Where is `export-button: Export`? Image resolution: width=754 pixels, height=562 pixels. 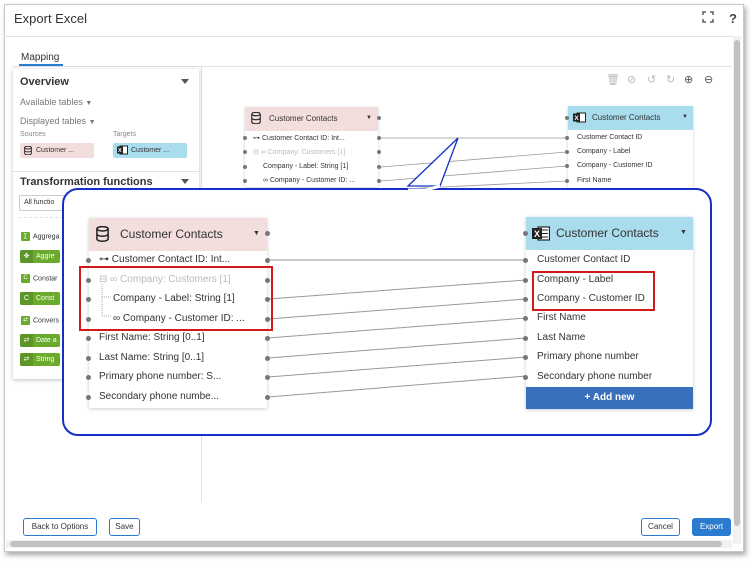 export-button: Export is located at coordinates (711, 527).